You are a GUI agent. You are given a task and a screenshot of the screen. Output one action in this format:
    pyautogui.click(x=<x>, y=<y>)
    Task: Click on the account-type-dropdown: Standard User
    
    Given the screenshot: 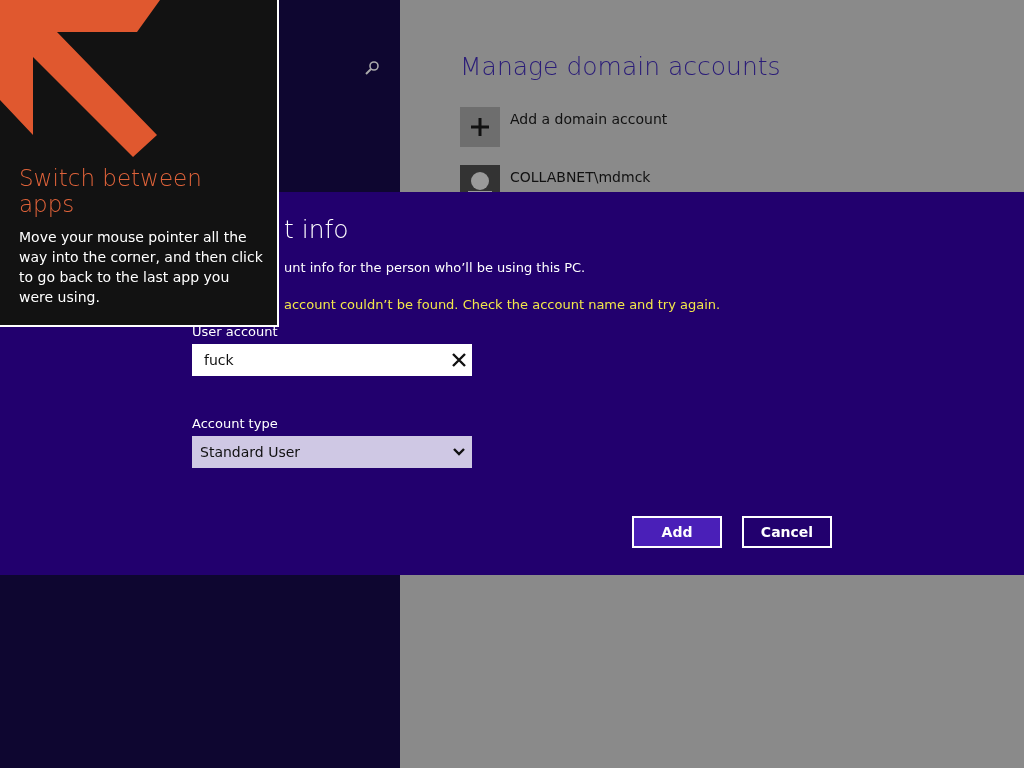 What is the action you would take?
    pyautogui.click(x=332, y=452)
    